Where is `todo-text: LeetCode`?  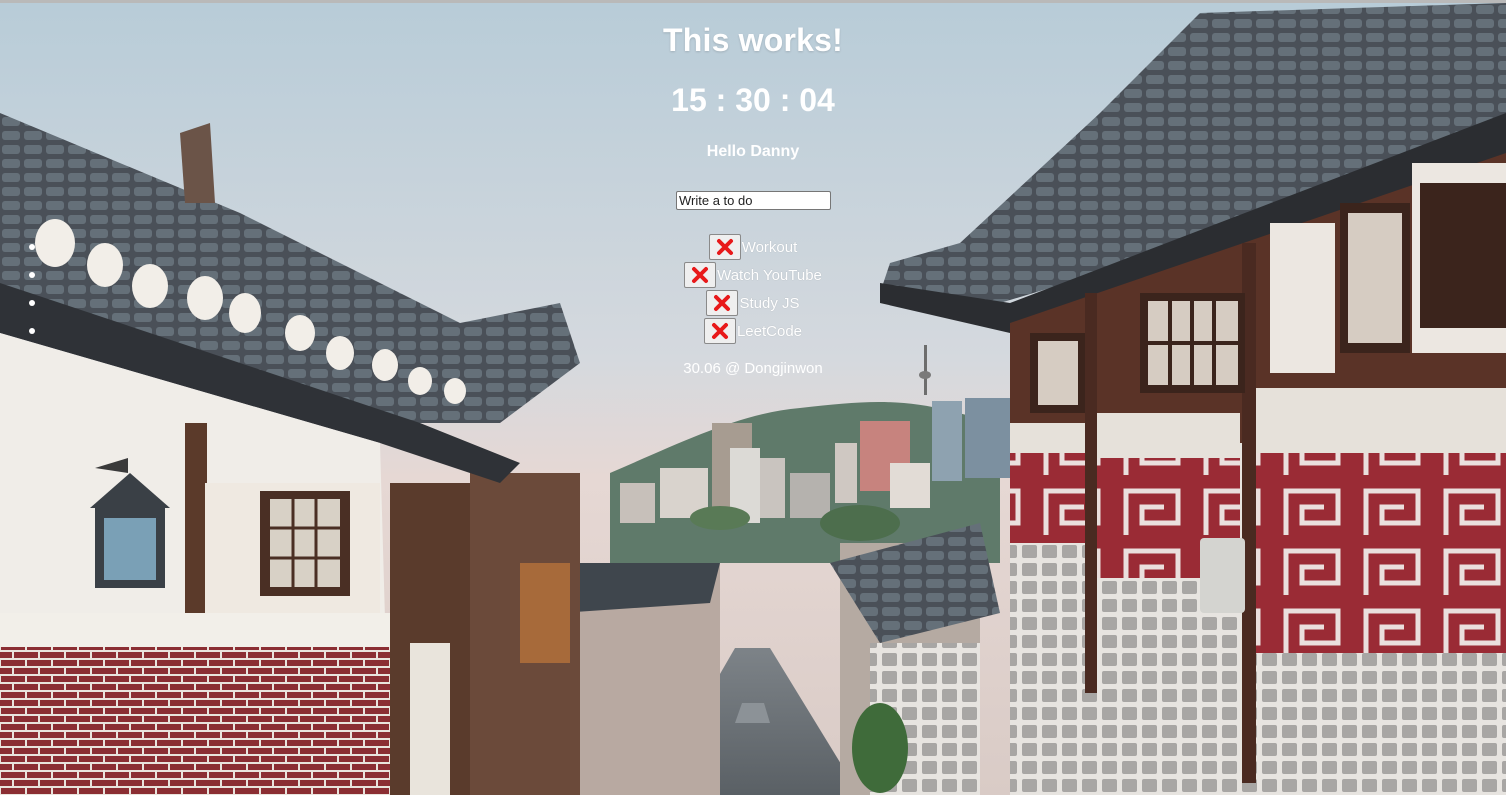 todo-text: LeetCode is located at coordinates (769, 331).